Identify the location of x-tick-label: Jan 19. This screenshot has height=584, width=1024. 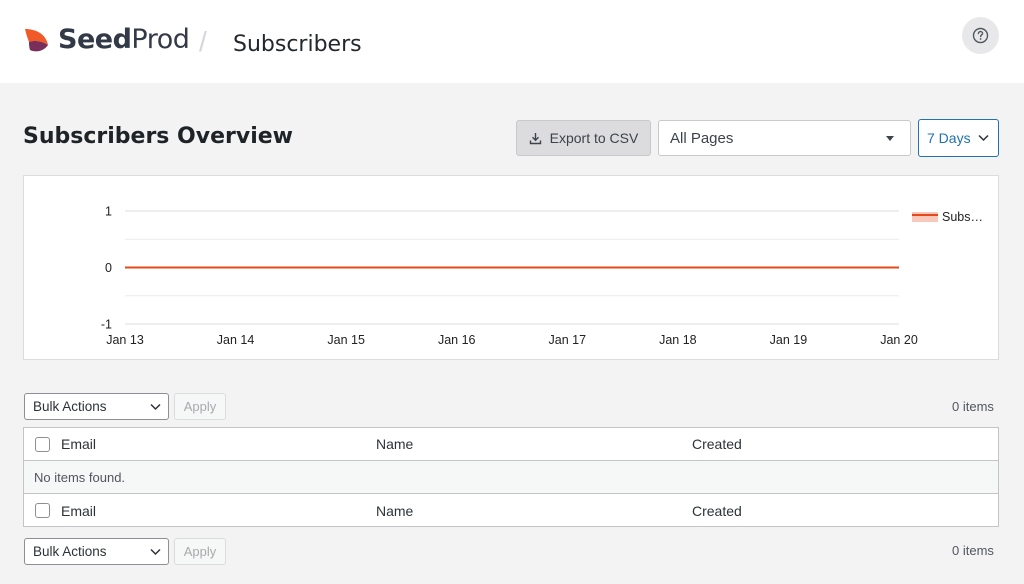
(789, 340).